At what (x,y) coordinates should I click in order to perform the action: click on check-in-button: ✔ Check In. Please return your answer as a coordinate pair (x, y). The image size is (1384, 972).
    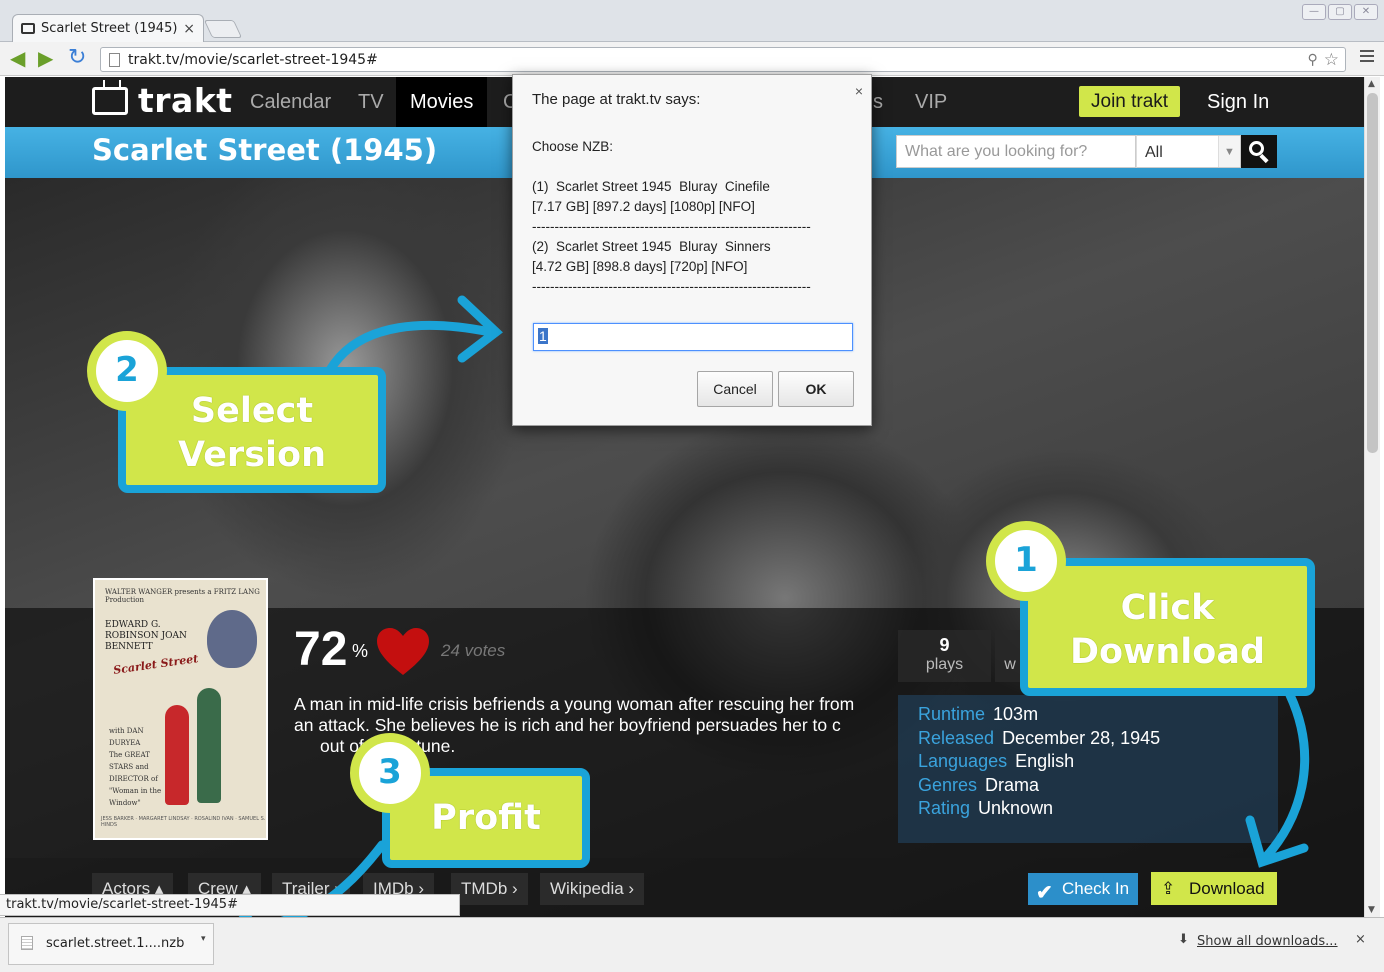
    Looking at the image, I should click on (1083, 889).